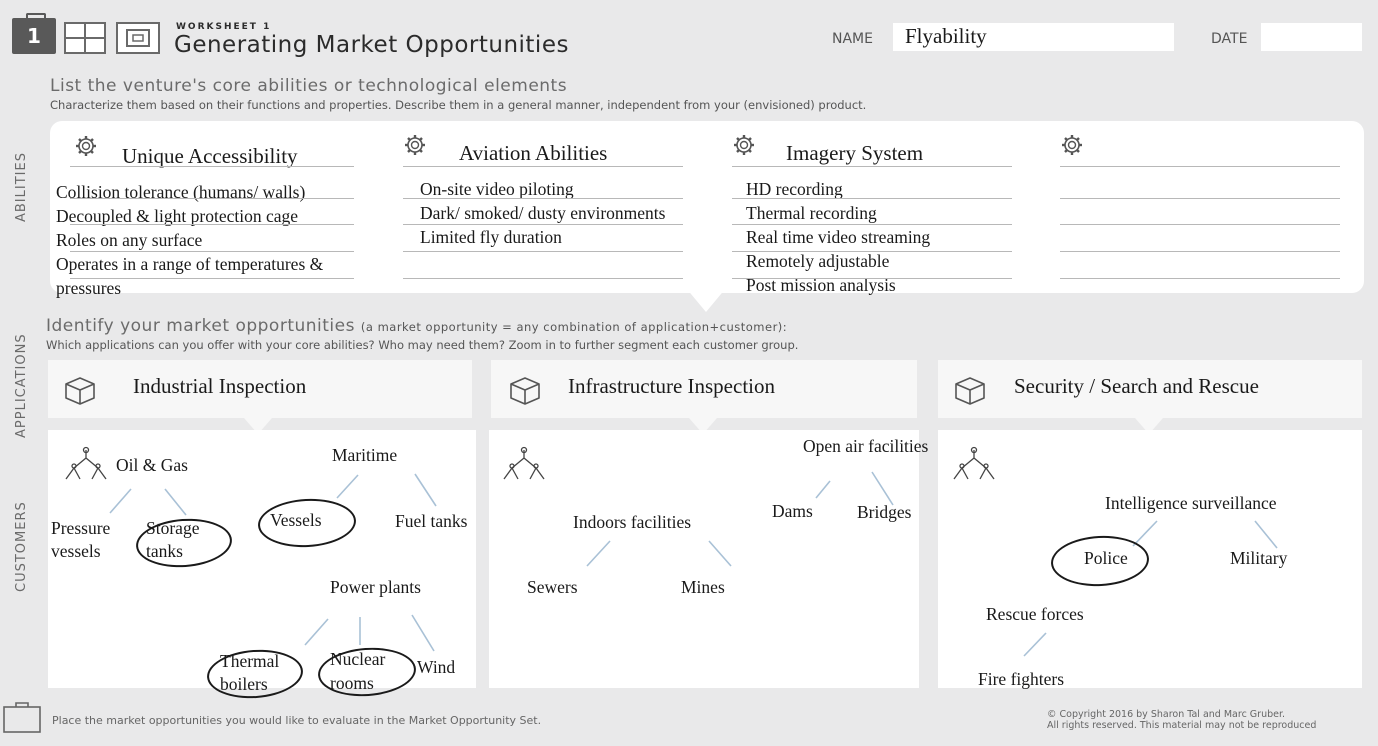 The image size is (1378, 746). I want to click on customer-indoors: Indoors facilities, so click(632, 522).